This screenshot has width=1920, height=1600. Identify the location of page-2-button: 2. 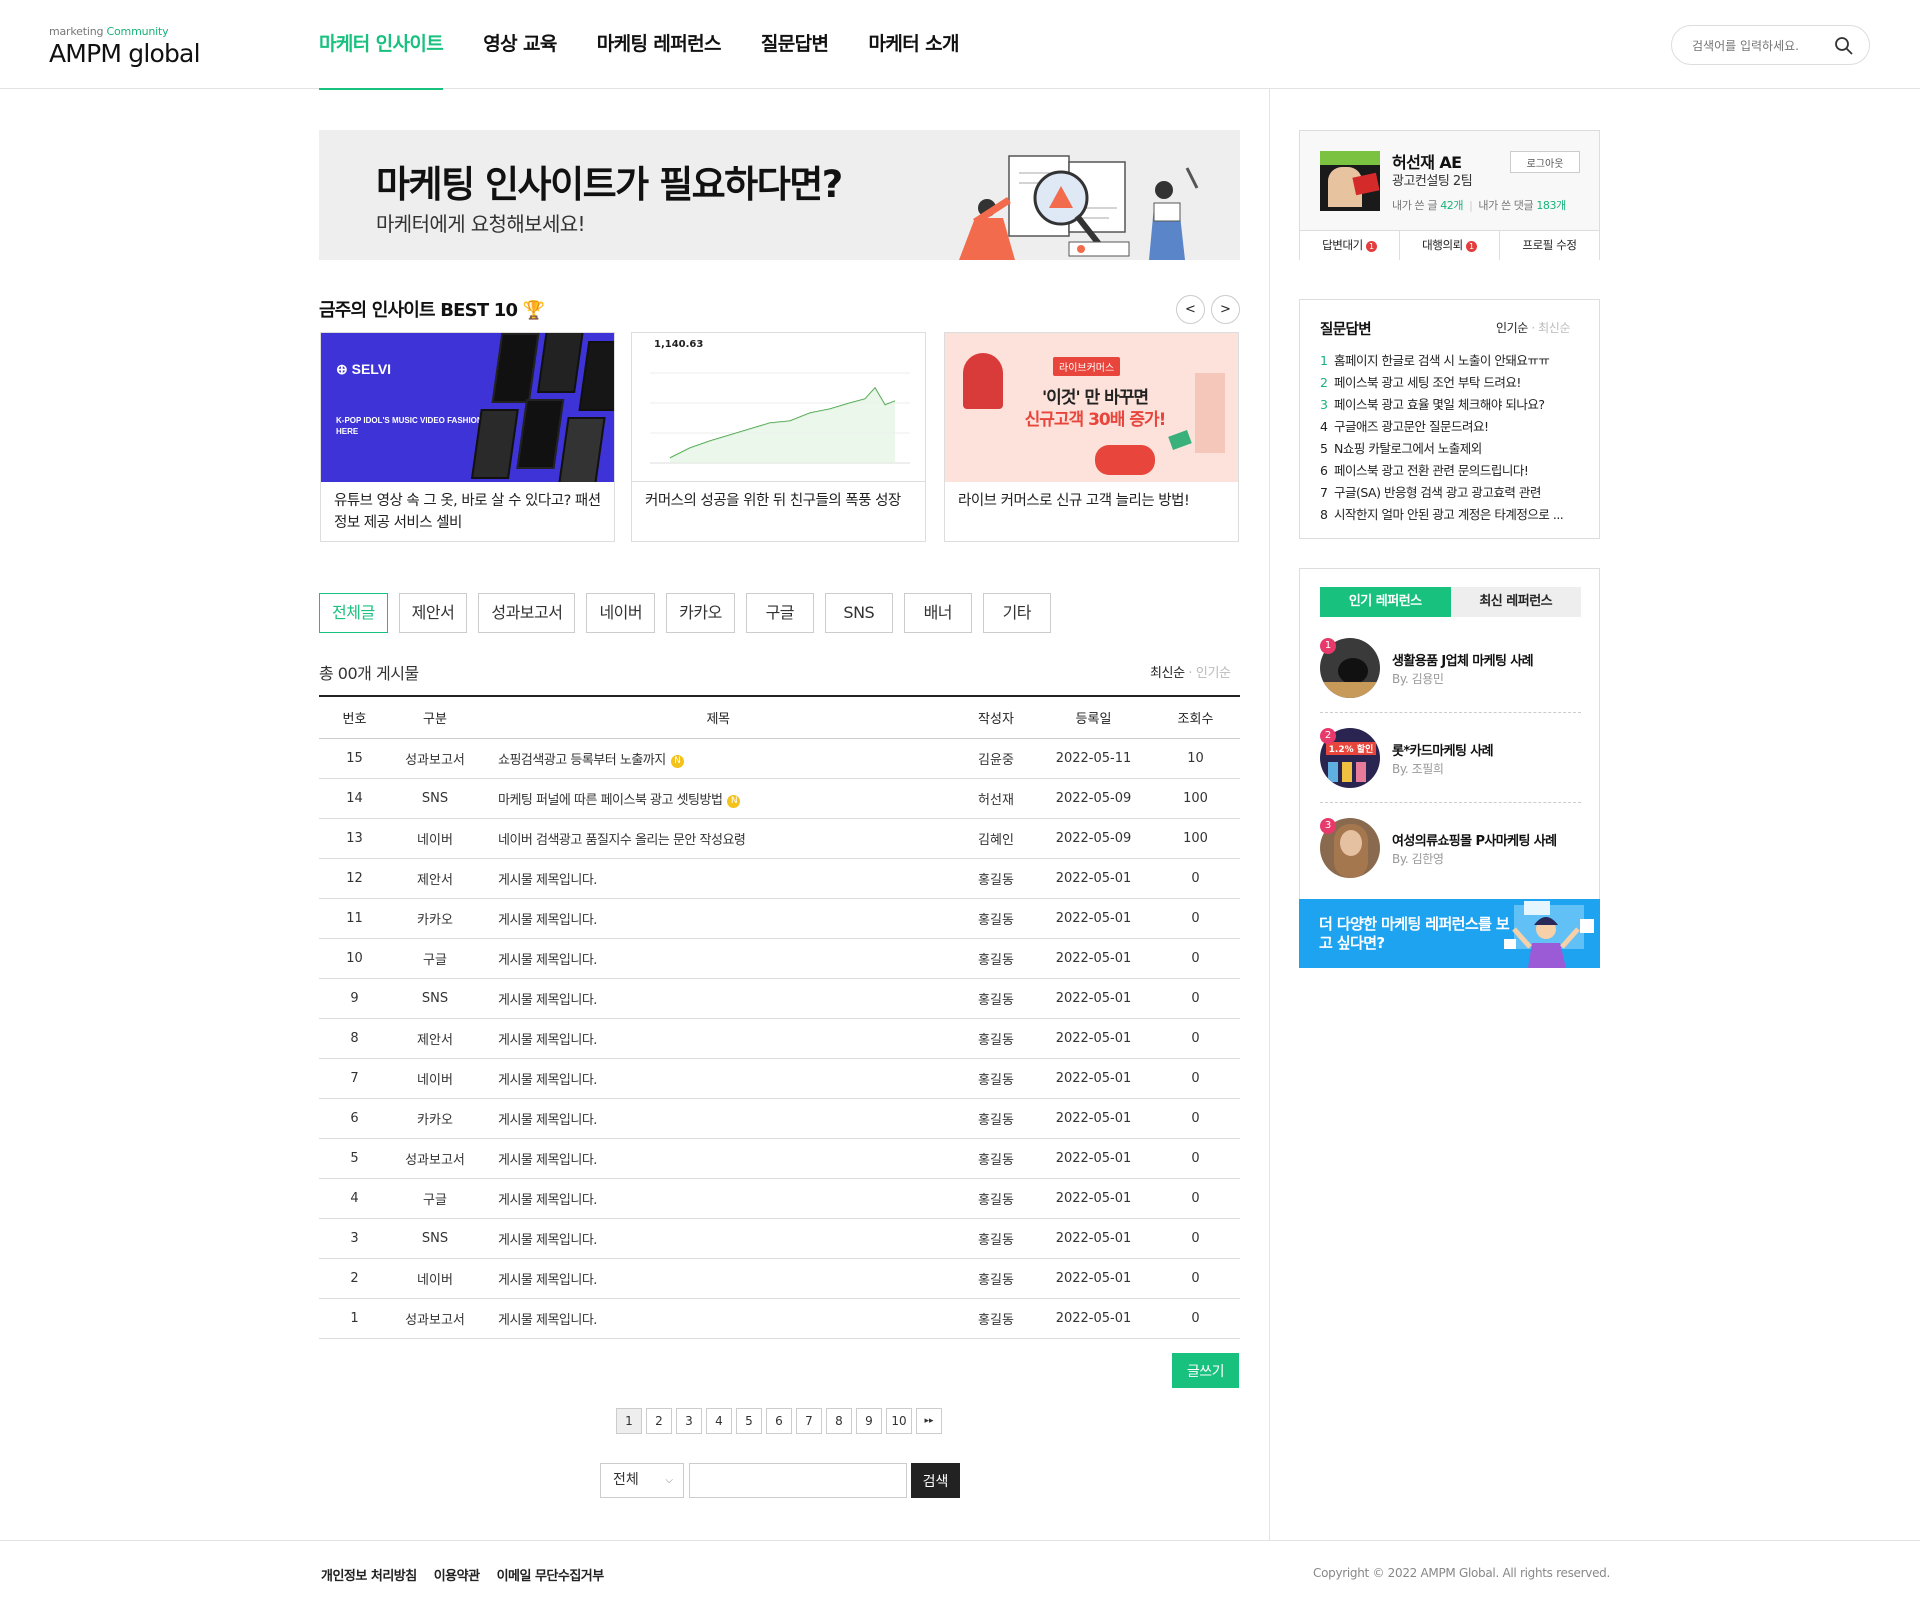
(659, 1421).